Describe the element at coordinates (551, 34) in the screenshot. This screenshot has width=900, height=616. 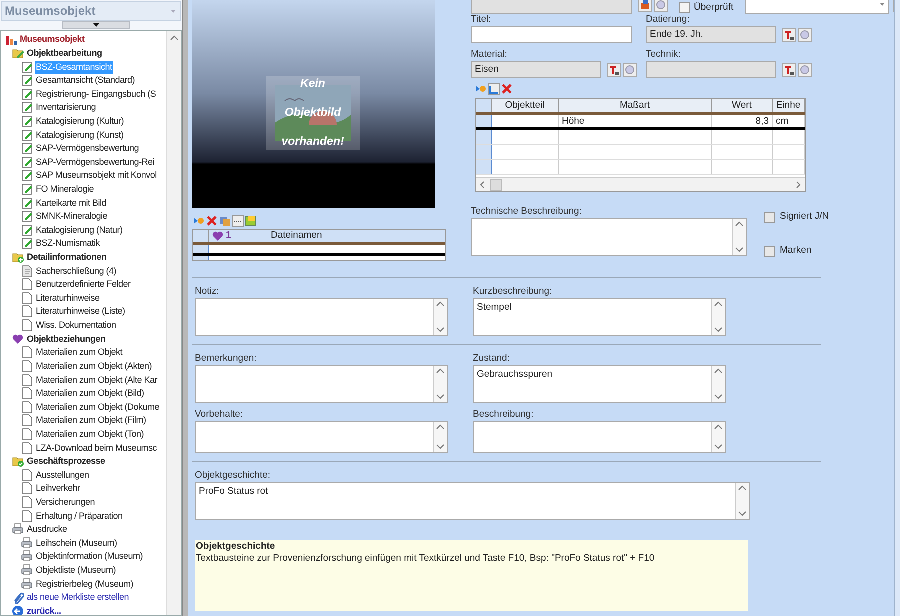
I see `input-field` at that location.